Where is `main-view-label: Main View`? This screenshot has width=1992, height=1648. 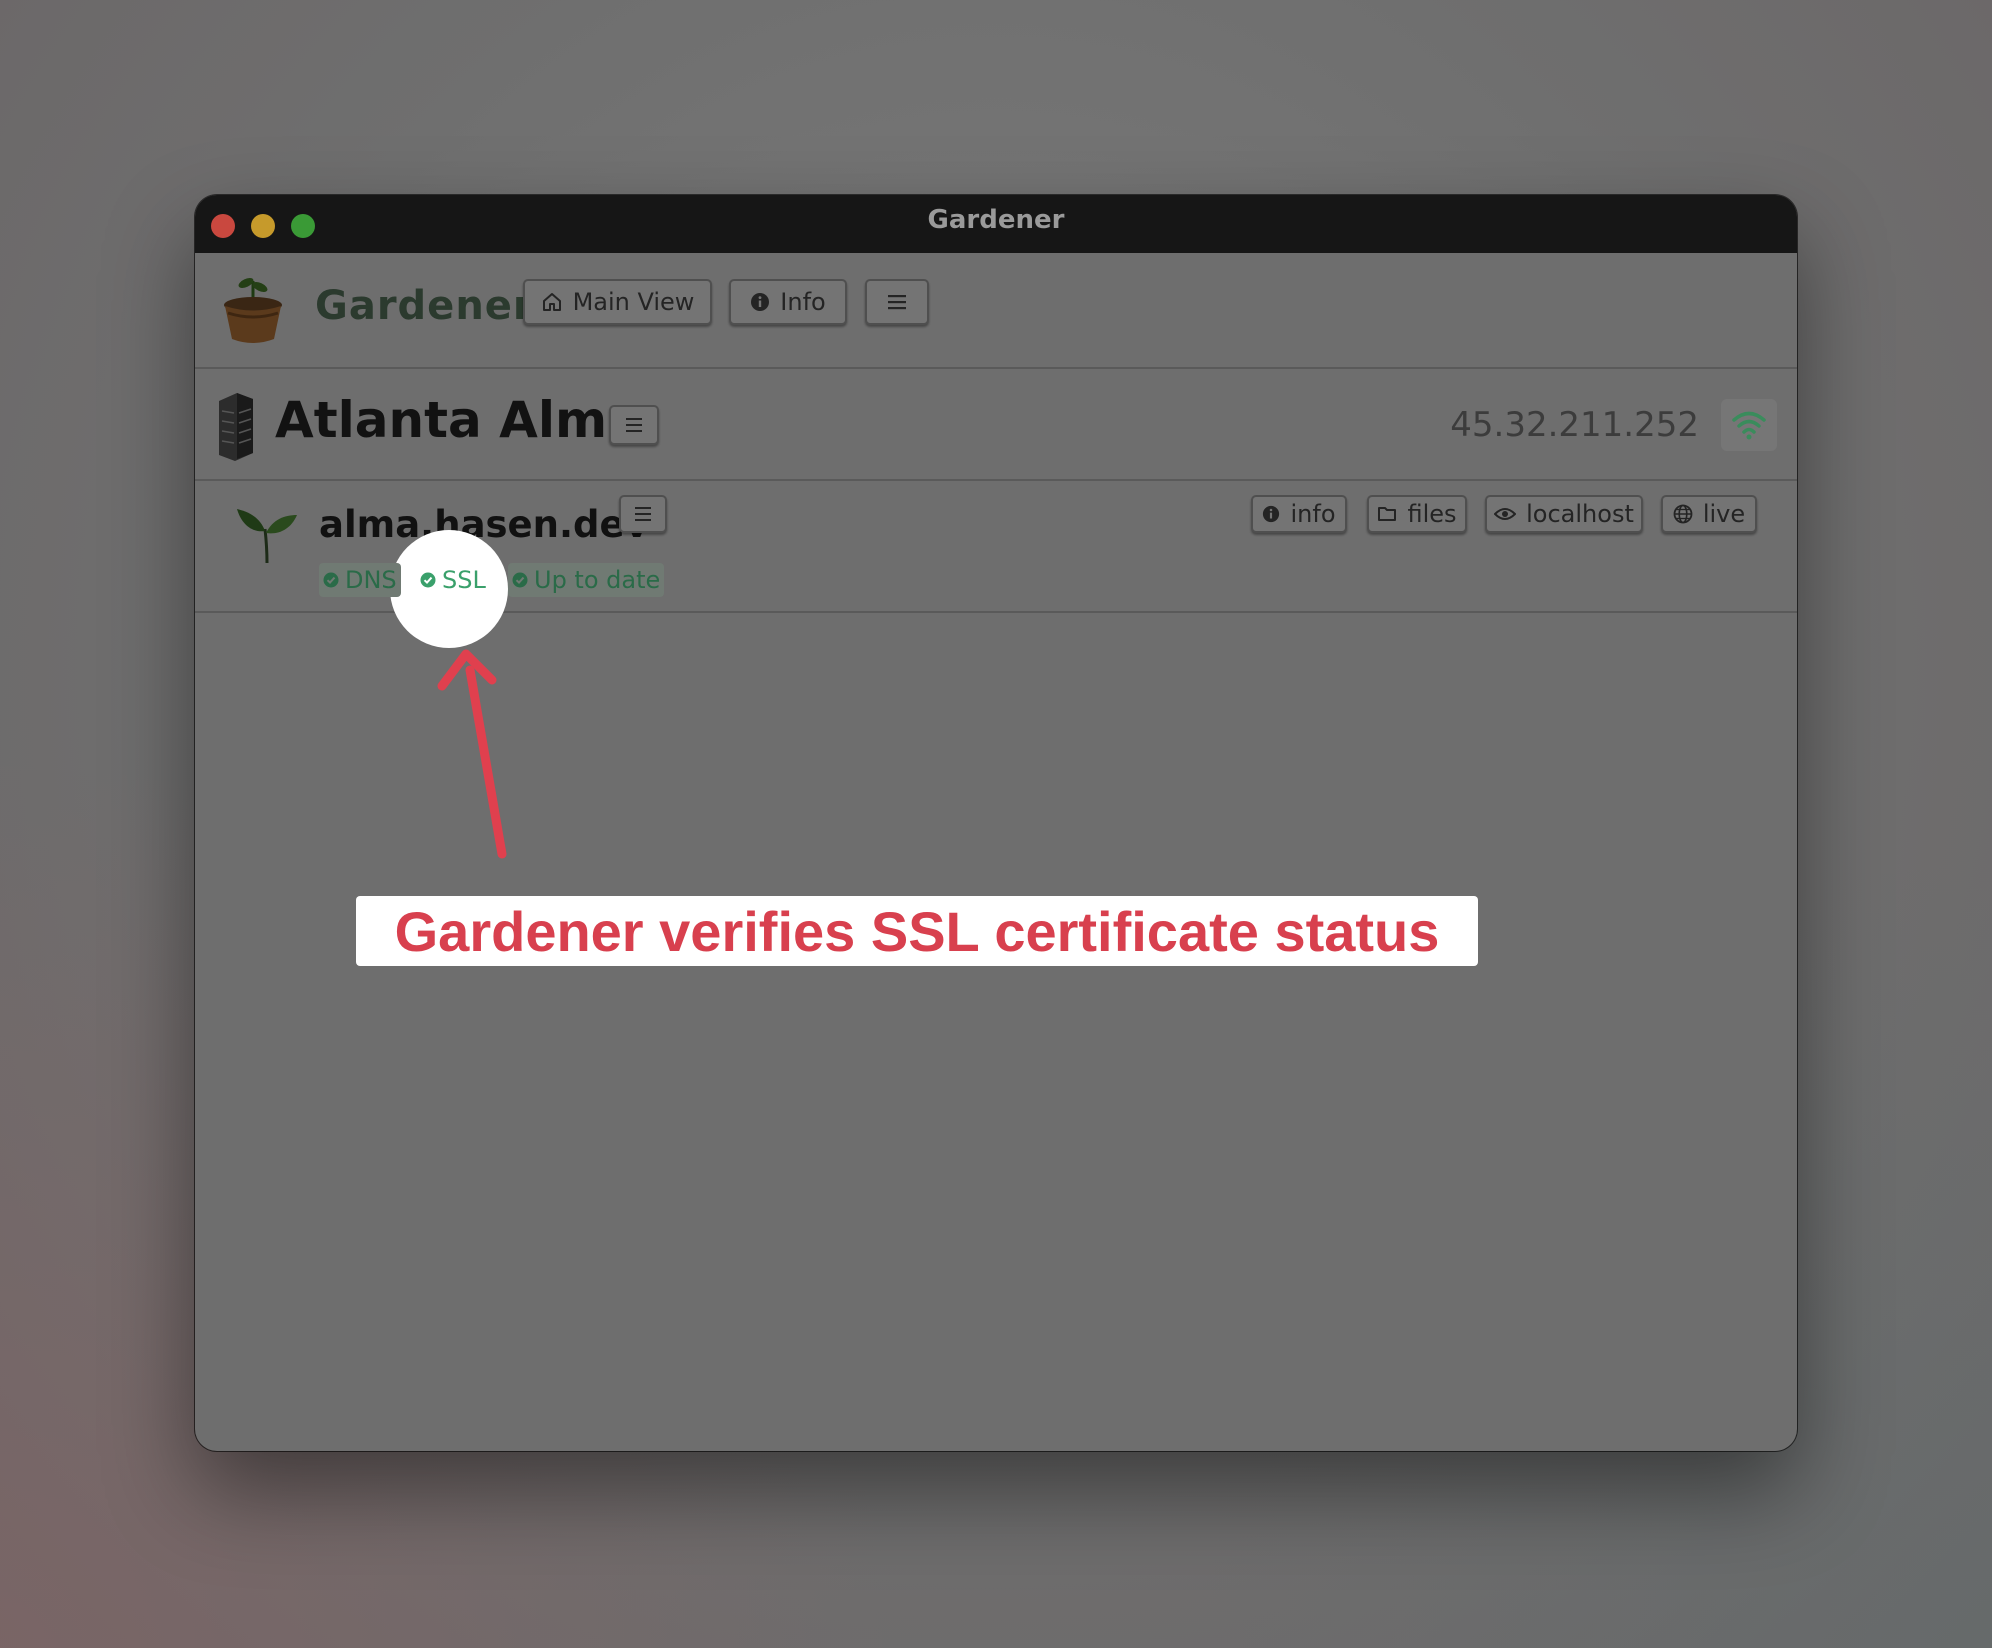
main-view-label: Main View is located at coordinates (633, 302).